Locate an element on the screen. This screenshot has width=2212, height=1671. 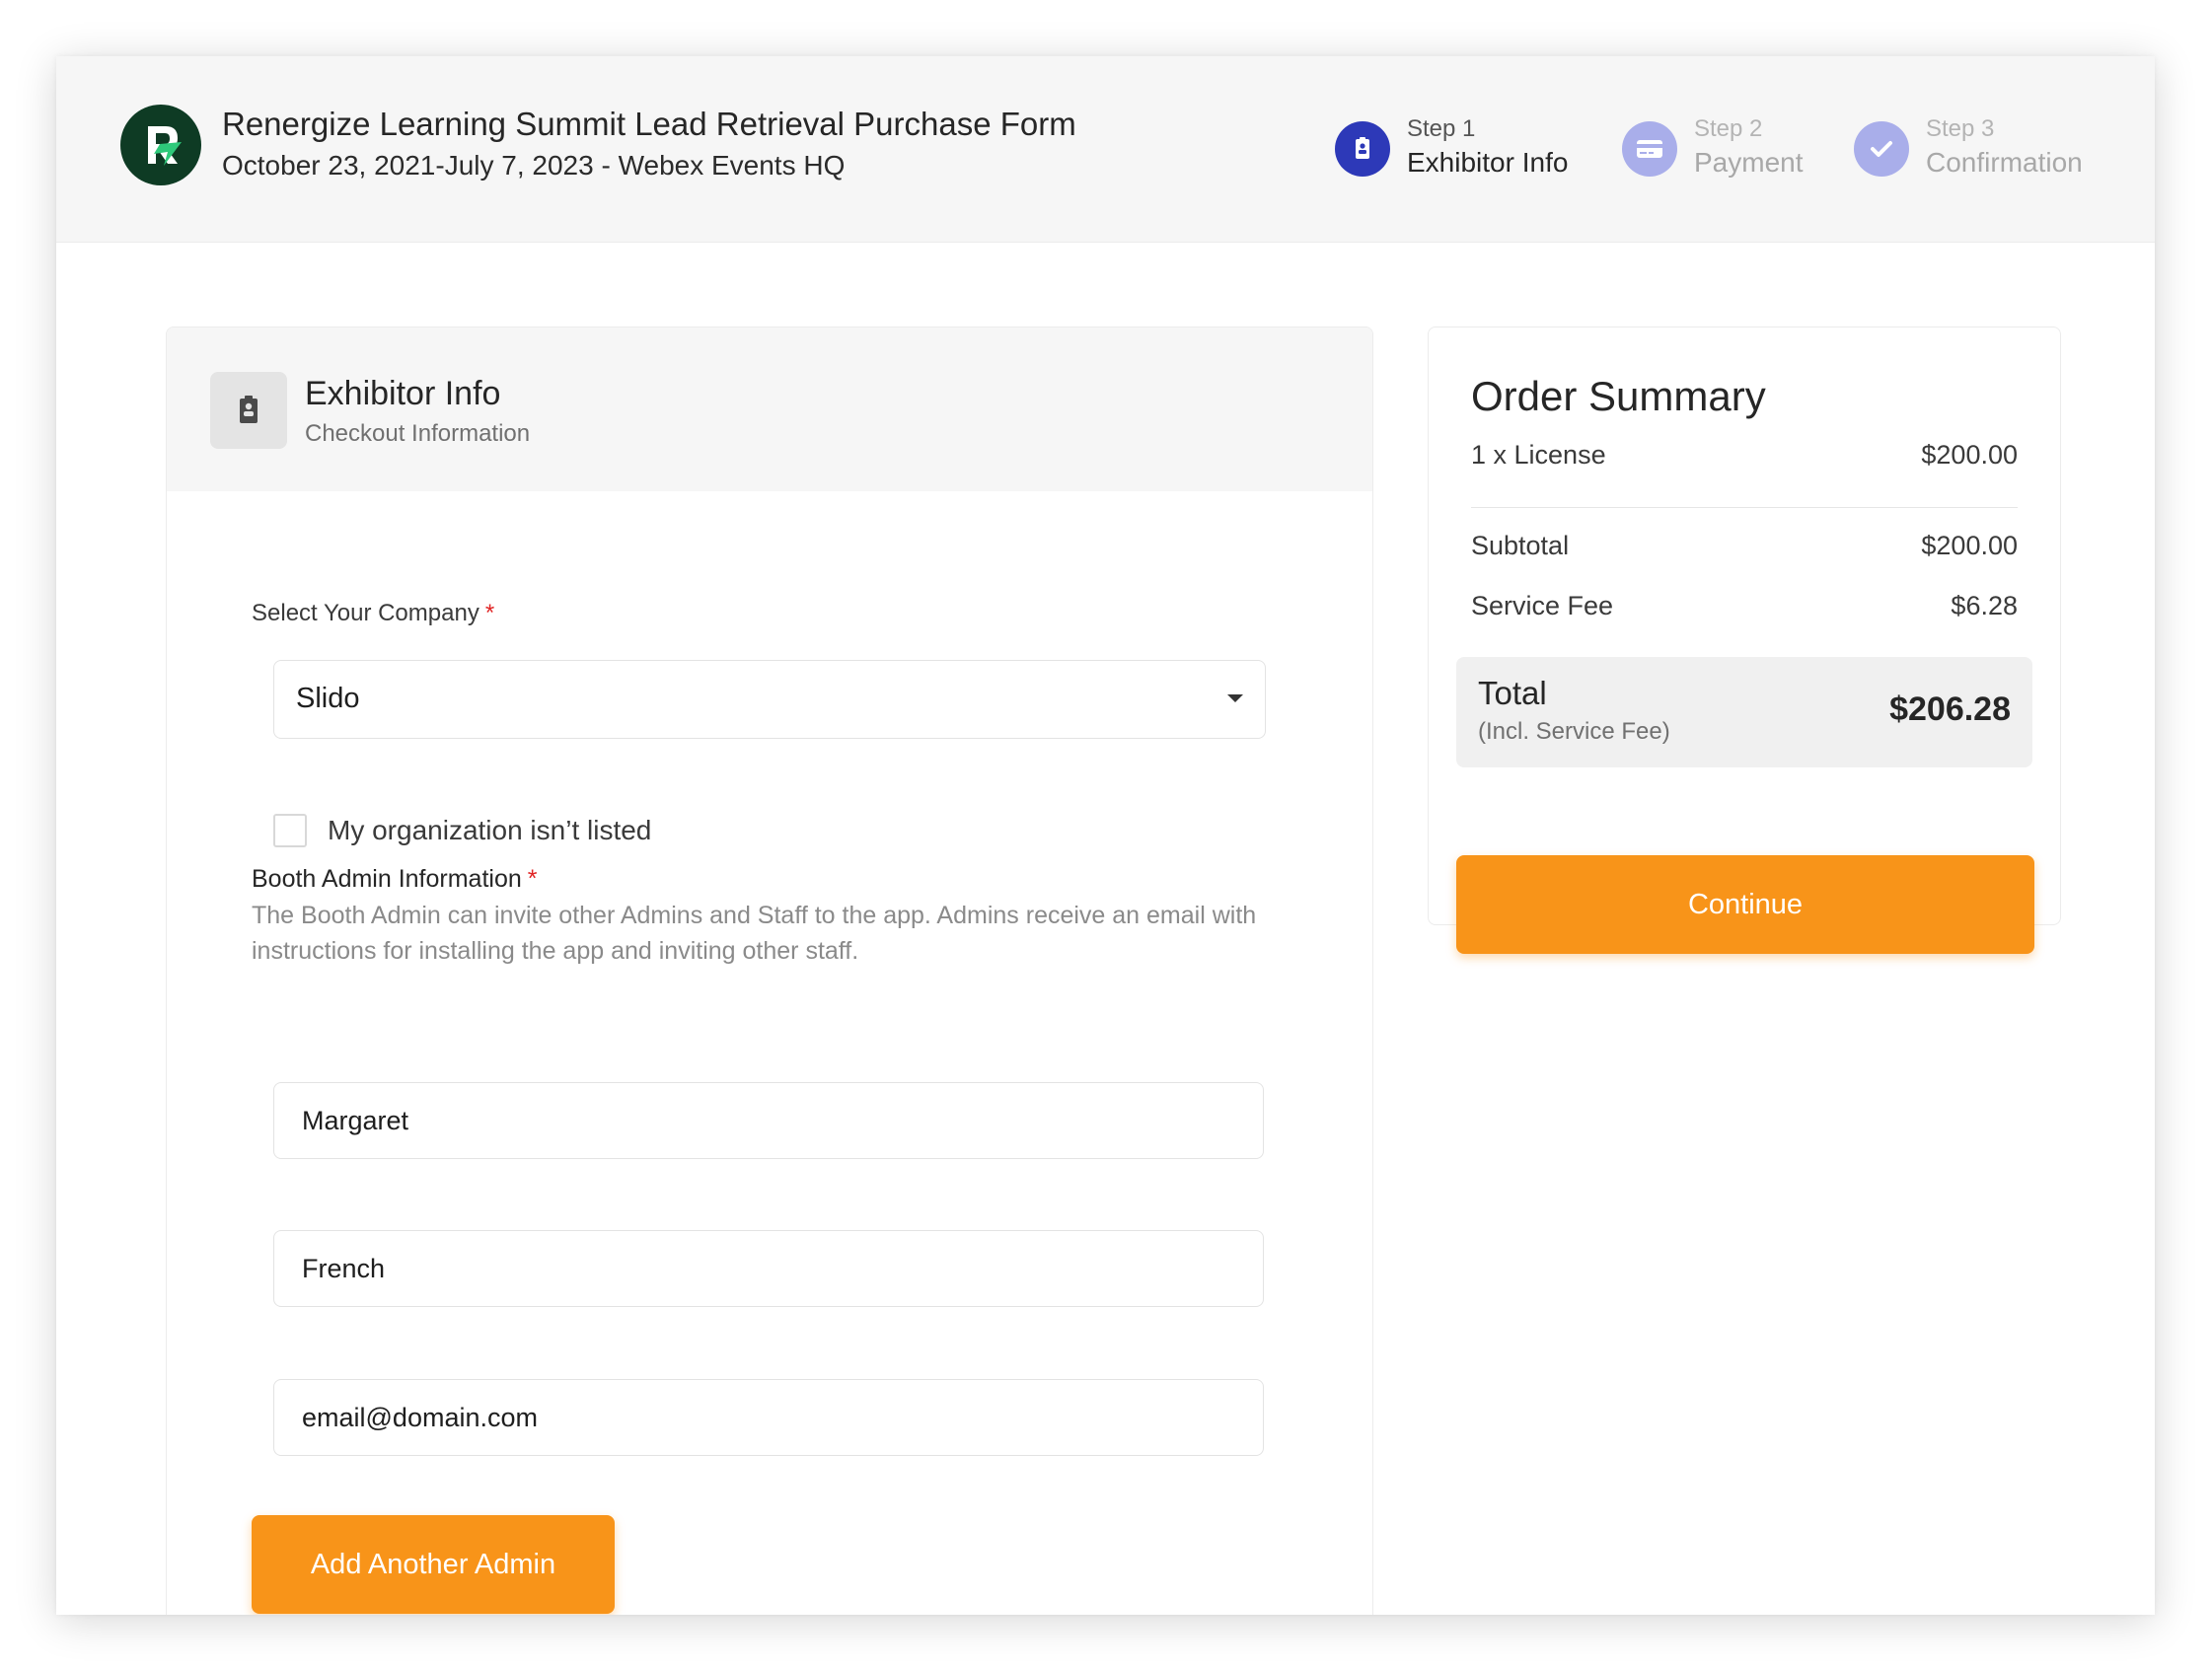
total-label: Total is located at coordinates (1512, 693).